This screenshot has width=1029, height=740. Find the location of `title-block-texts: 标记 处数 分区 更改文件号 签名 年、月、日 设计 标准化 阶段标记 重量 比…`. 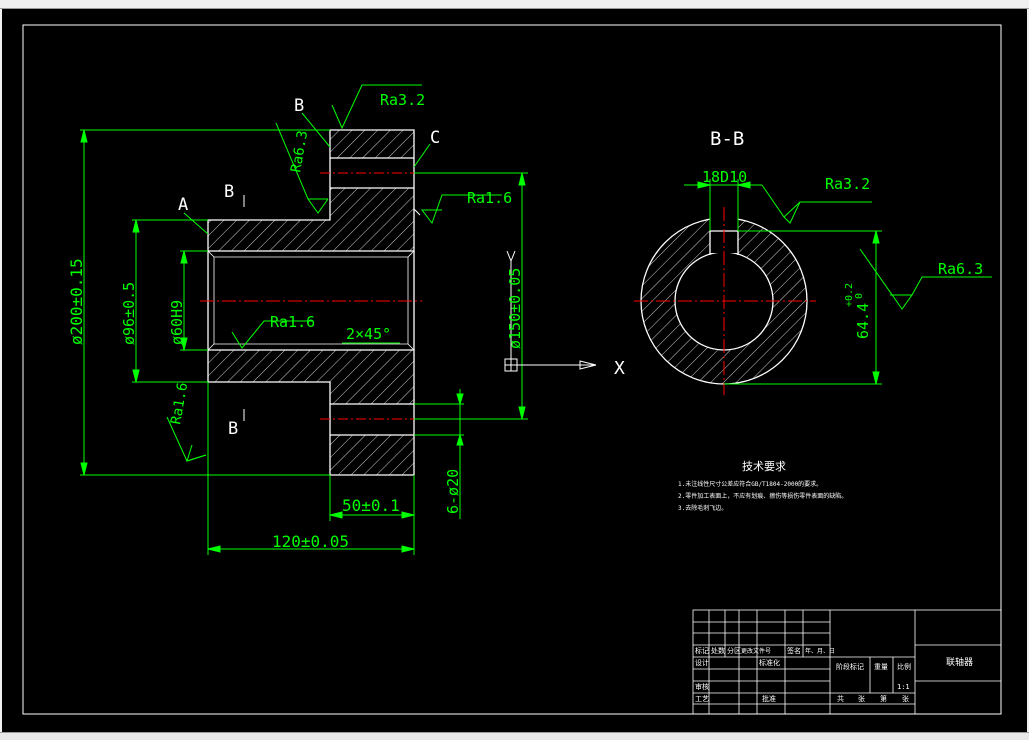

title-block-texts: 标记 处数 分区 更改文件号 签名 年、月、日 设计 标准化 阶段标记 重量 比… is located at coordinates (834, 674).